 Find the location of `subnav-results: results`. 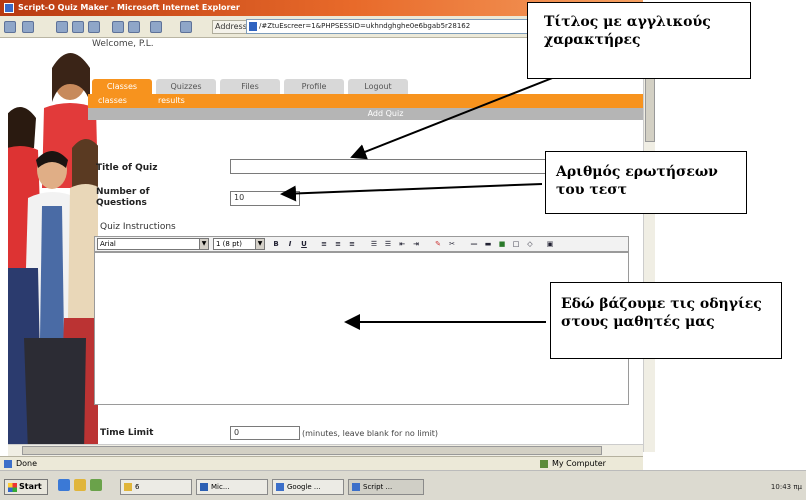

subnav-results: results is located at coordinates (171, 101).